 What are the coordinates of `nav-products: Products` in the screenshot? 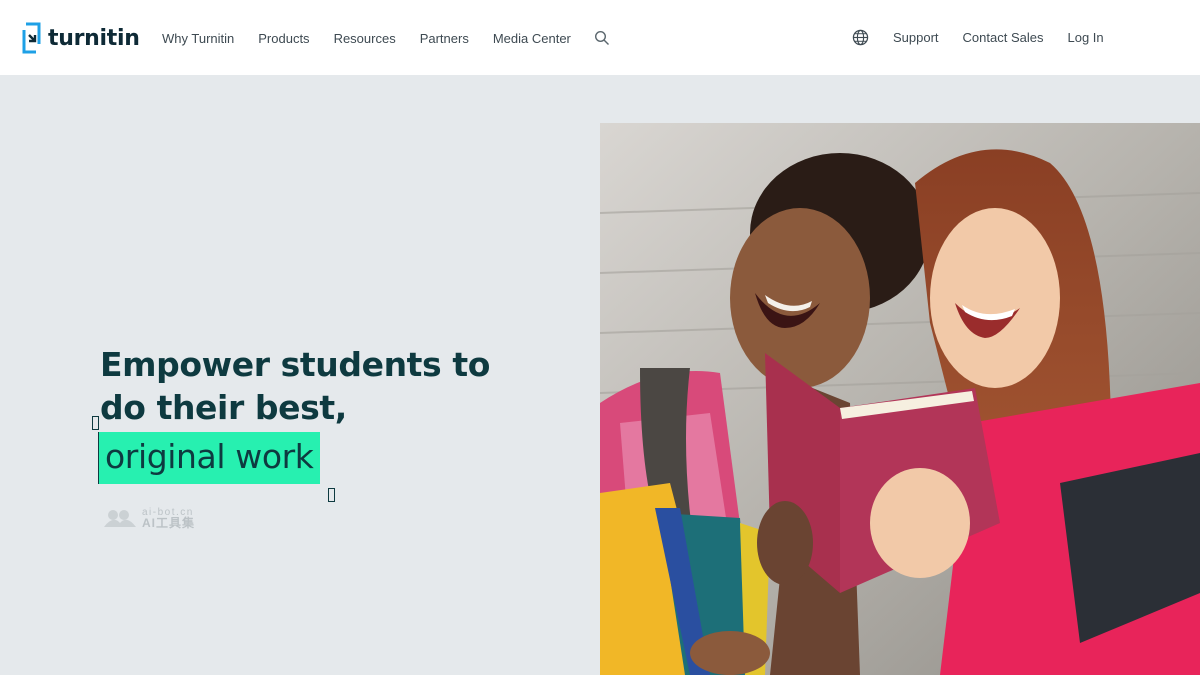 It's located at (283, 38).